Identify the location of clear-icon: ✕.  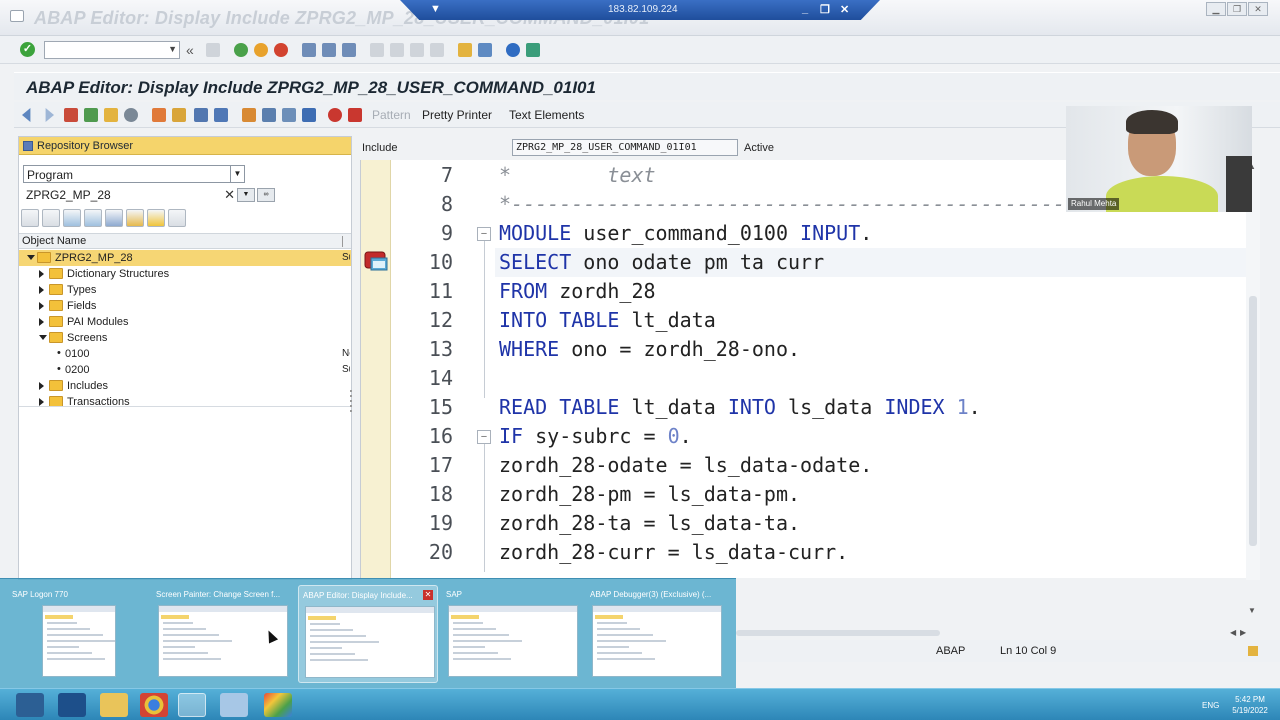
(229, 195).